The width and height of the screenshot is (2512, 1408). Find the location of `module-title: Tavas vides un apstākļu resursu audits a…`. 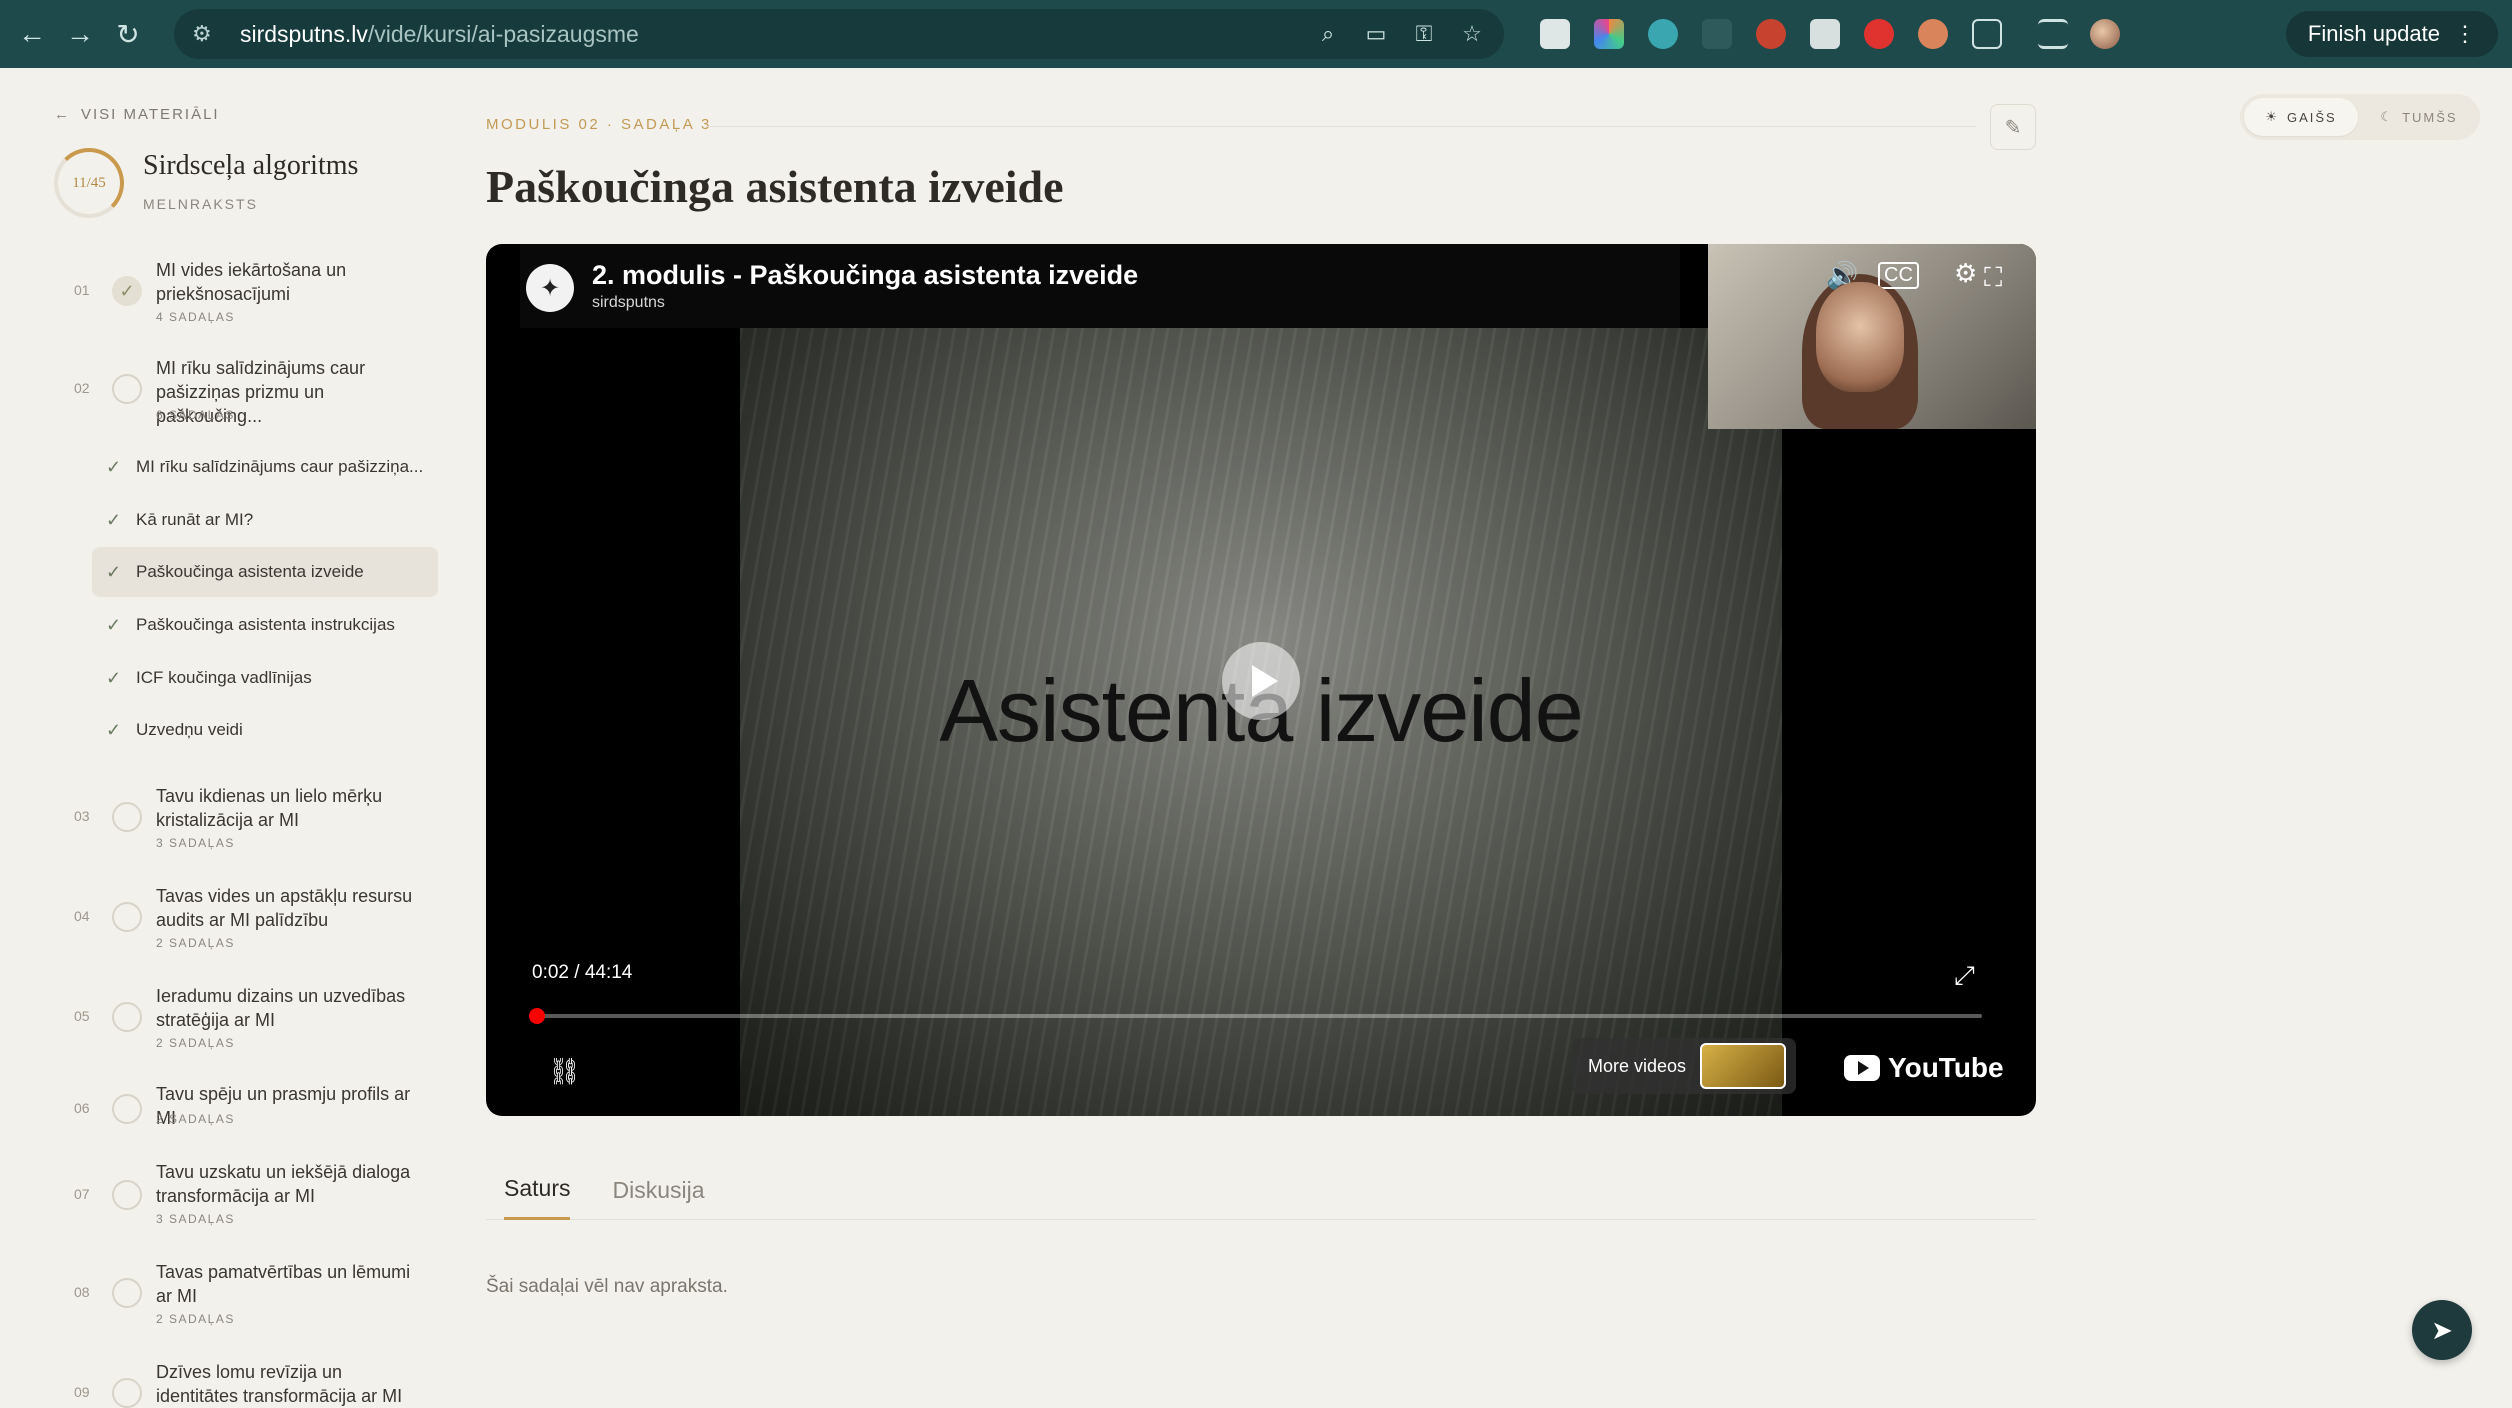

module-title: Tavas vides un apstākļu resursu audits a… is located at coordinates (284, 908).